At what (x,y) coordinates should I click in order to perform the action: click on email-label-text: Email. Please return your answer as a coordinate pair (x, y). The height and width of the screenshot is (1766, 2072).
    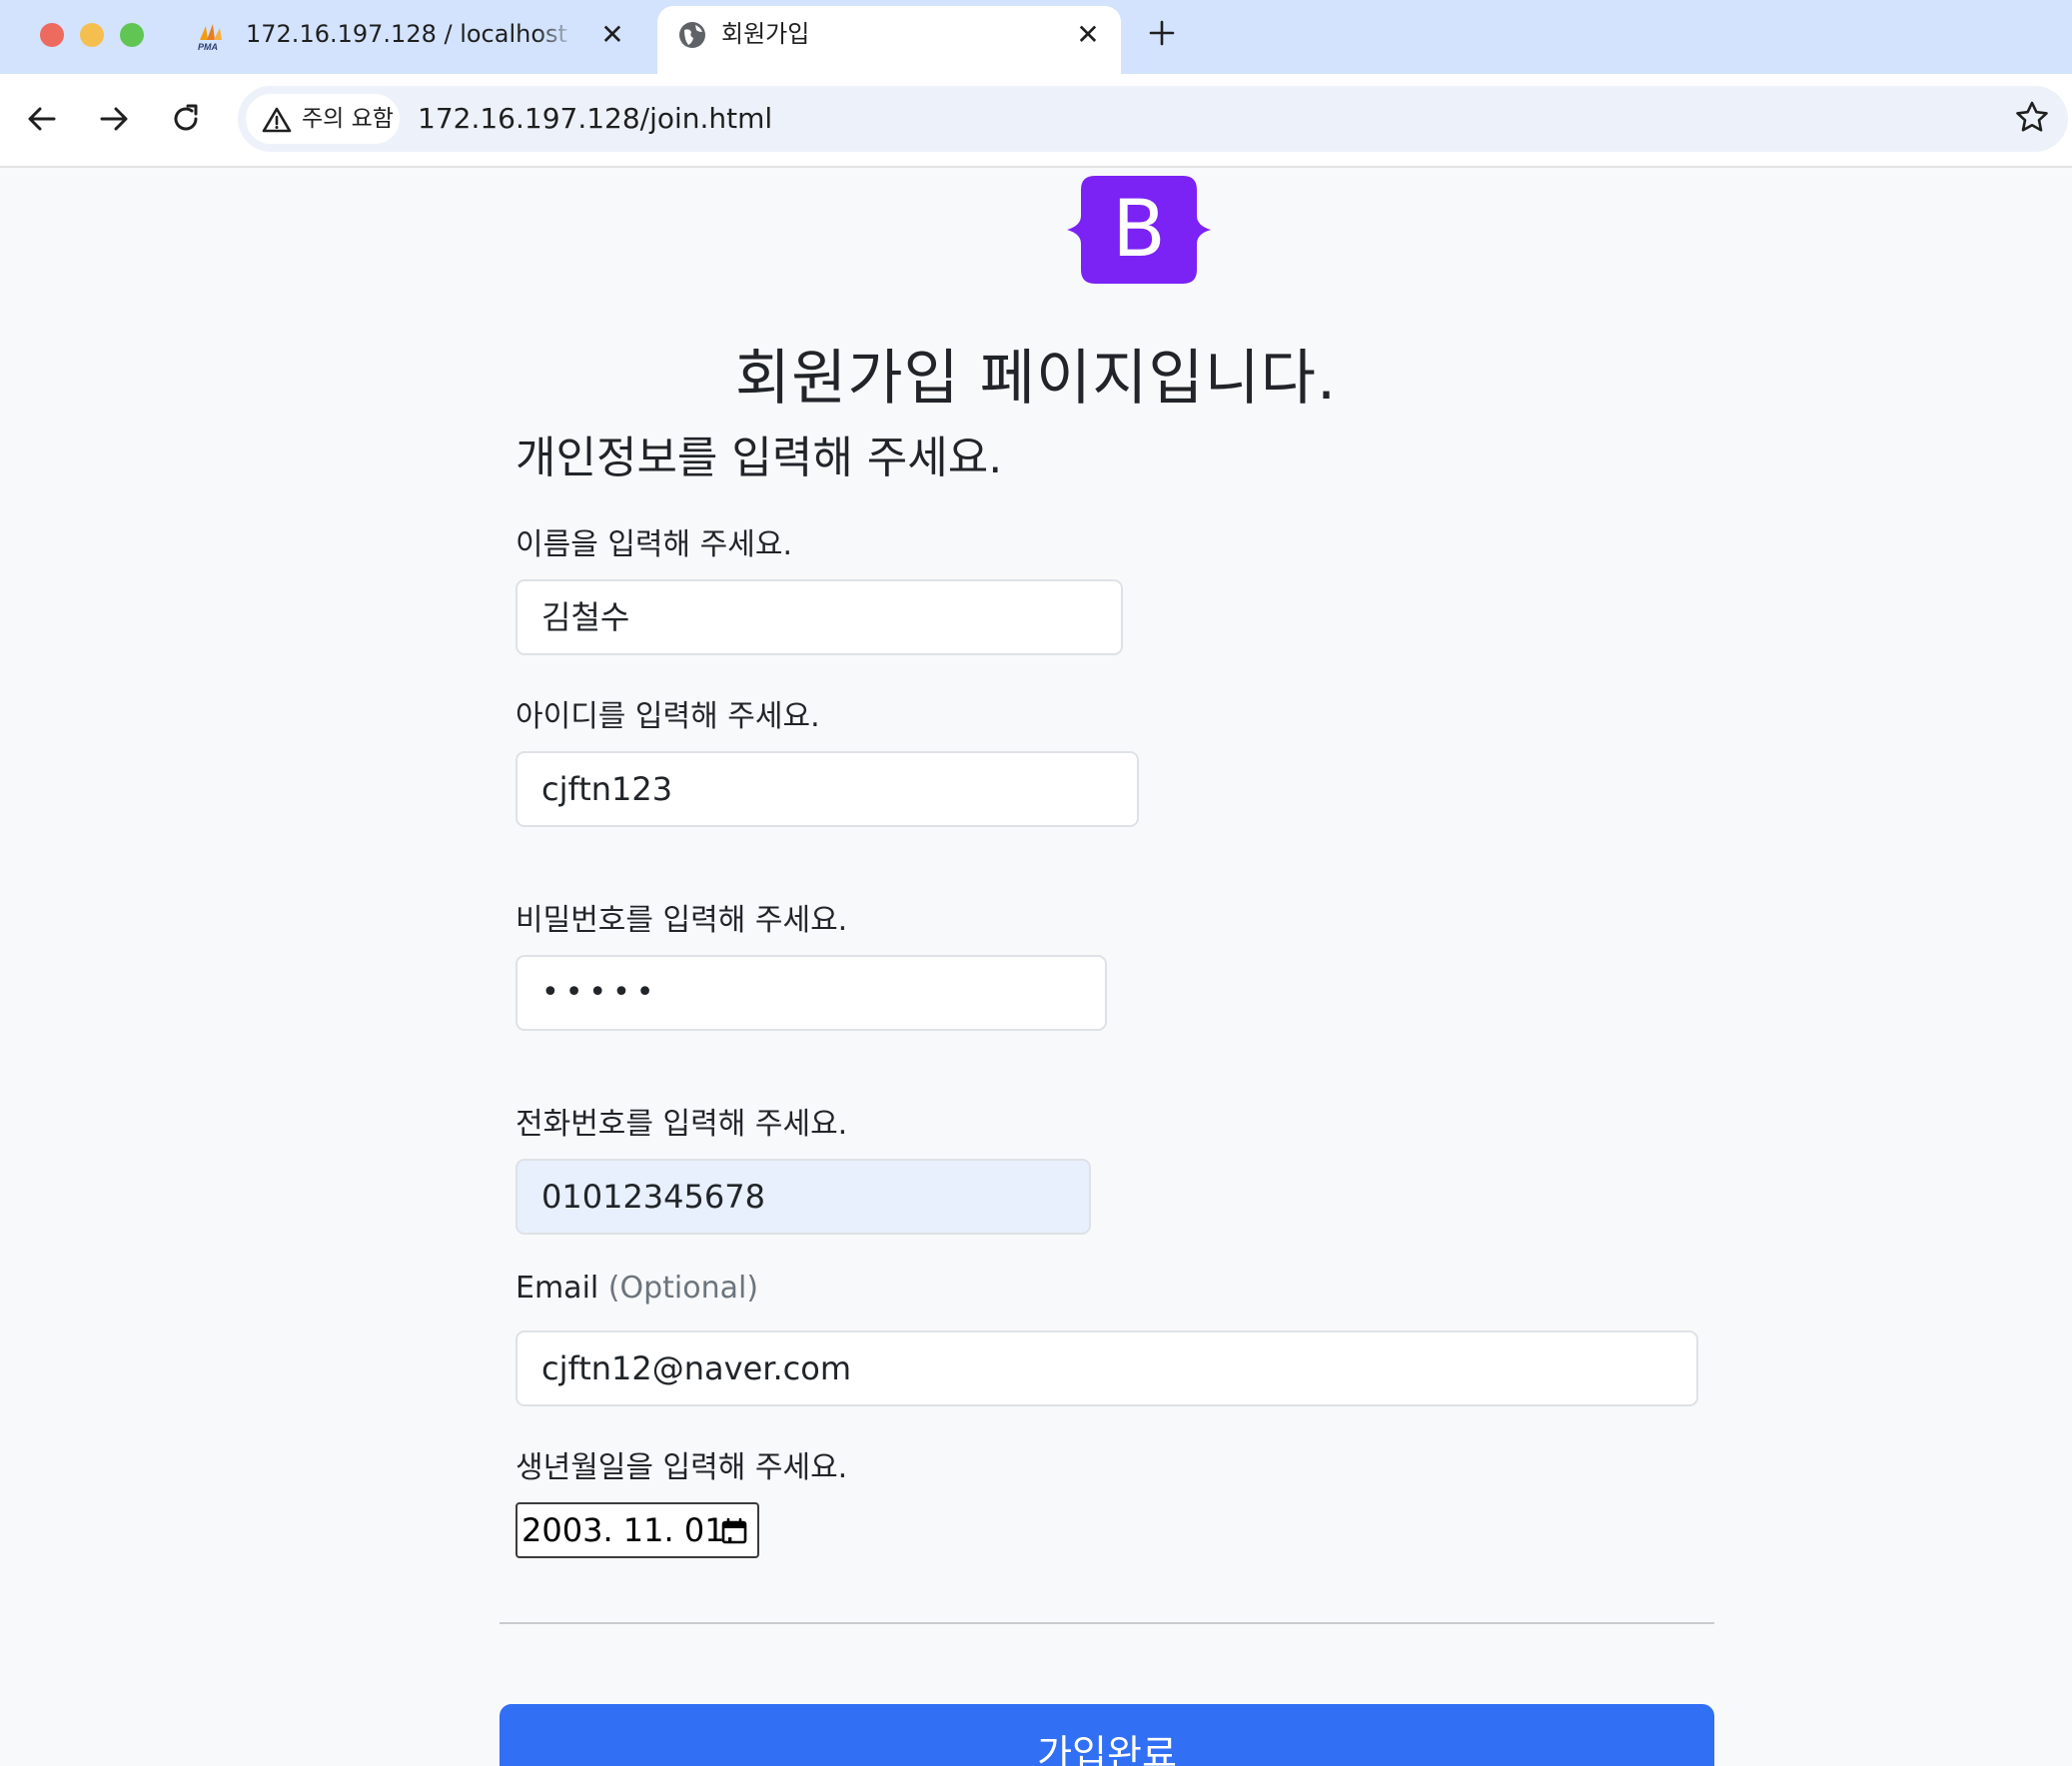
    Looking at the image, I should click on (557, 1288).